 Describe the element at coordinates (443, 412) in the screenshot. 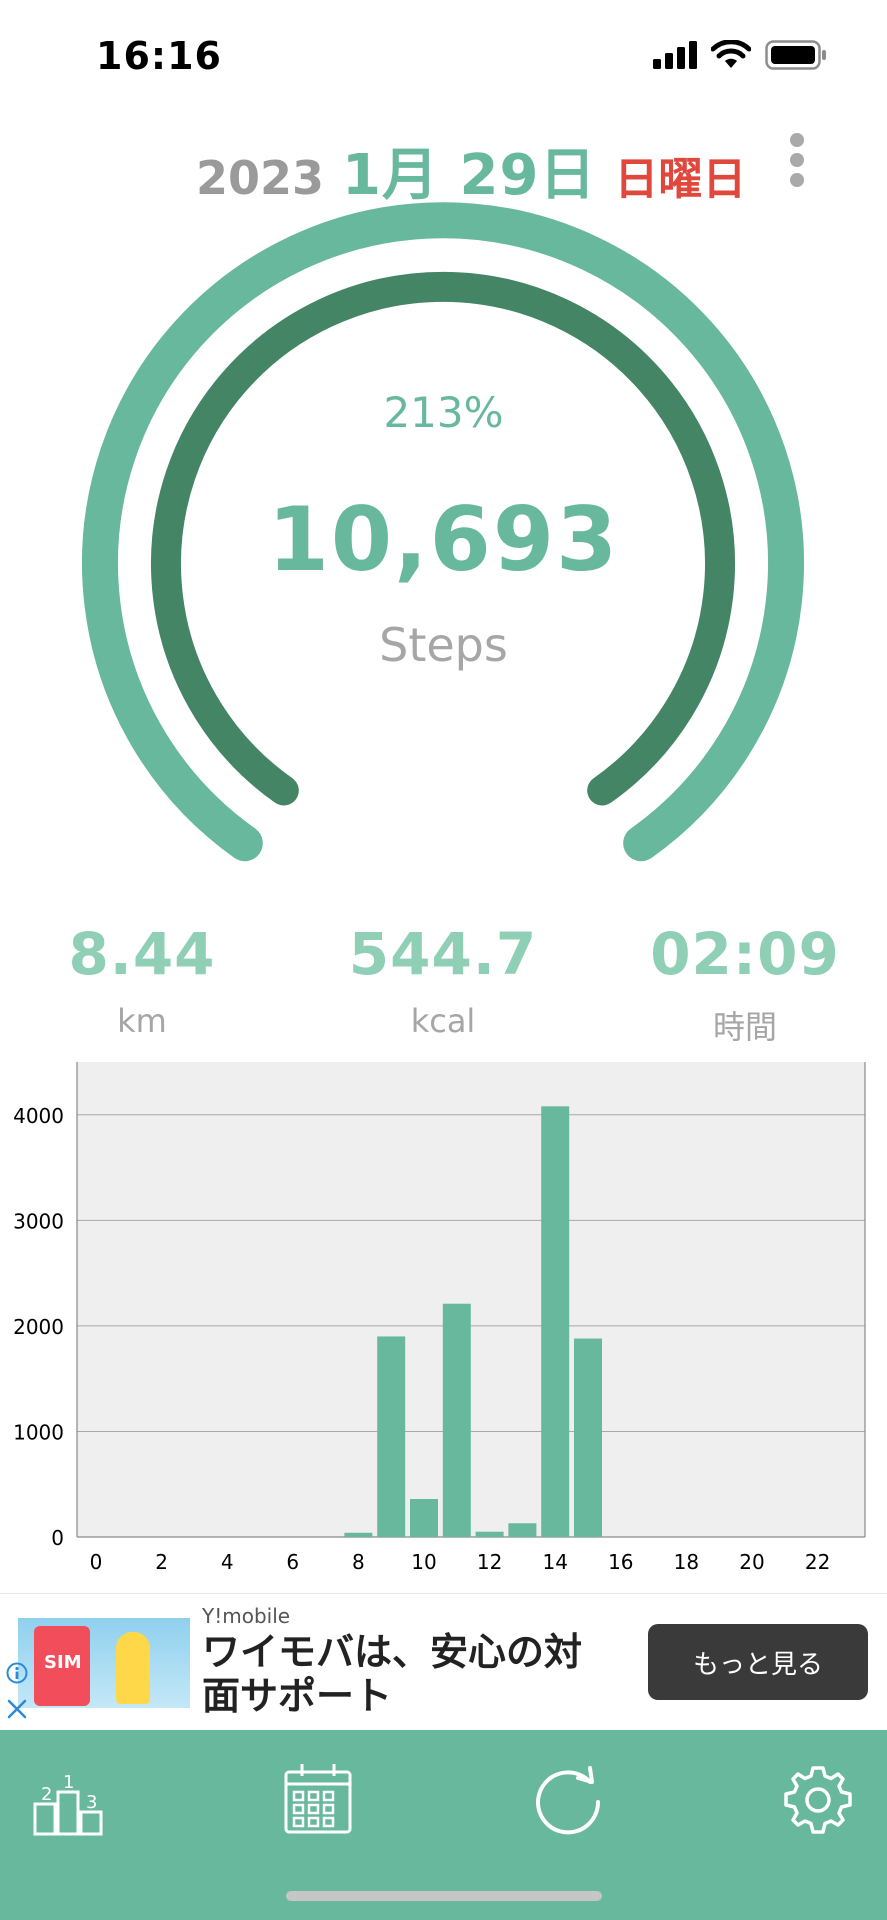

I see `goal-percent: 213%` at that location.